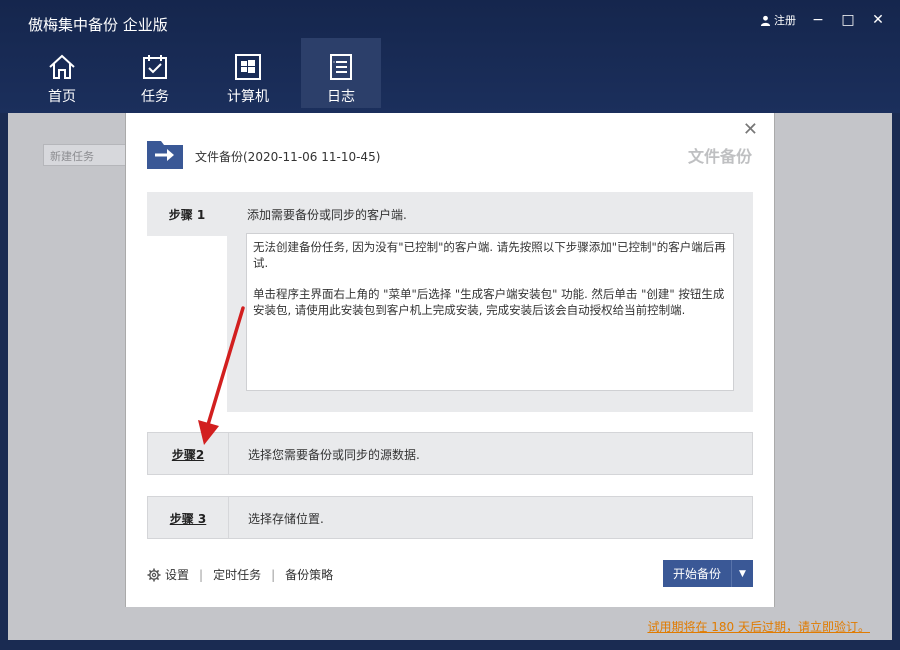 The width and height of the screenshot is (900, 650). Describe the element at coordinates (878, 20) in the screenshot. I see `close-window-button: ✕` at that location.